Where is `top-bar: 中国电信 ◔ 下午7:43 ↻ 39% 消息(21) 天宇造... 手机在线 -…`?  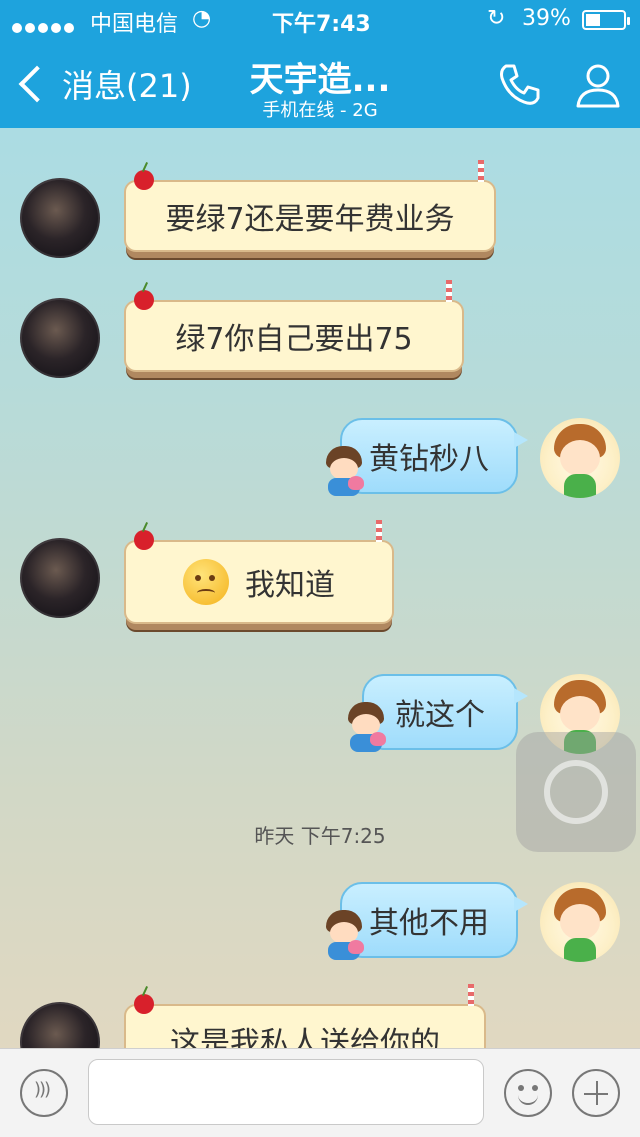
top-bar: 中国电信 ◔ 下午7:43 ↻ 39% 消息(21) 天宇造... 手机在线 -… is located at coordinates (320, 64).